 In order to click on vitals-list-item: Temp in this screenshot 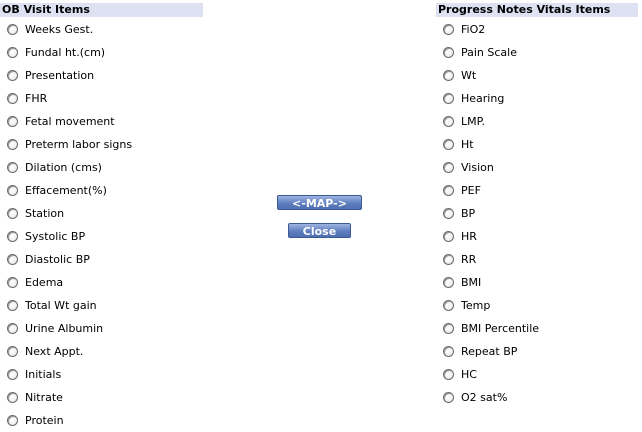, I will do `click(490, 305)`.